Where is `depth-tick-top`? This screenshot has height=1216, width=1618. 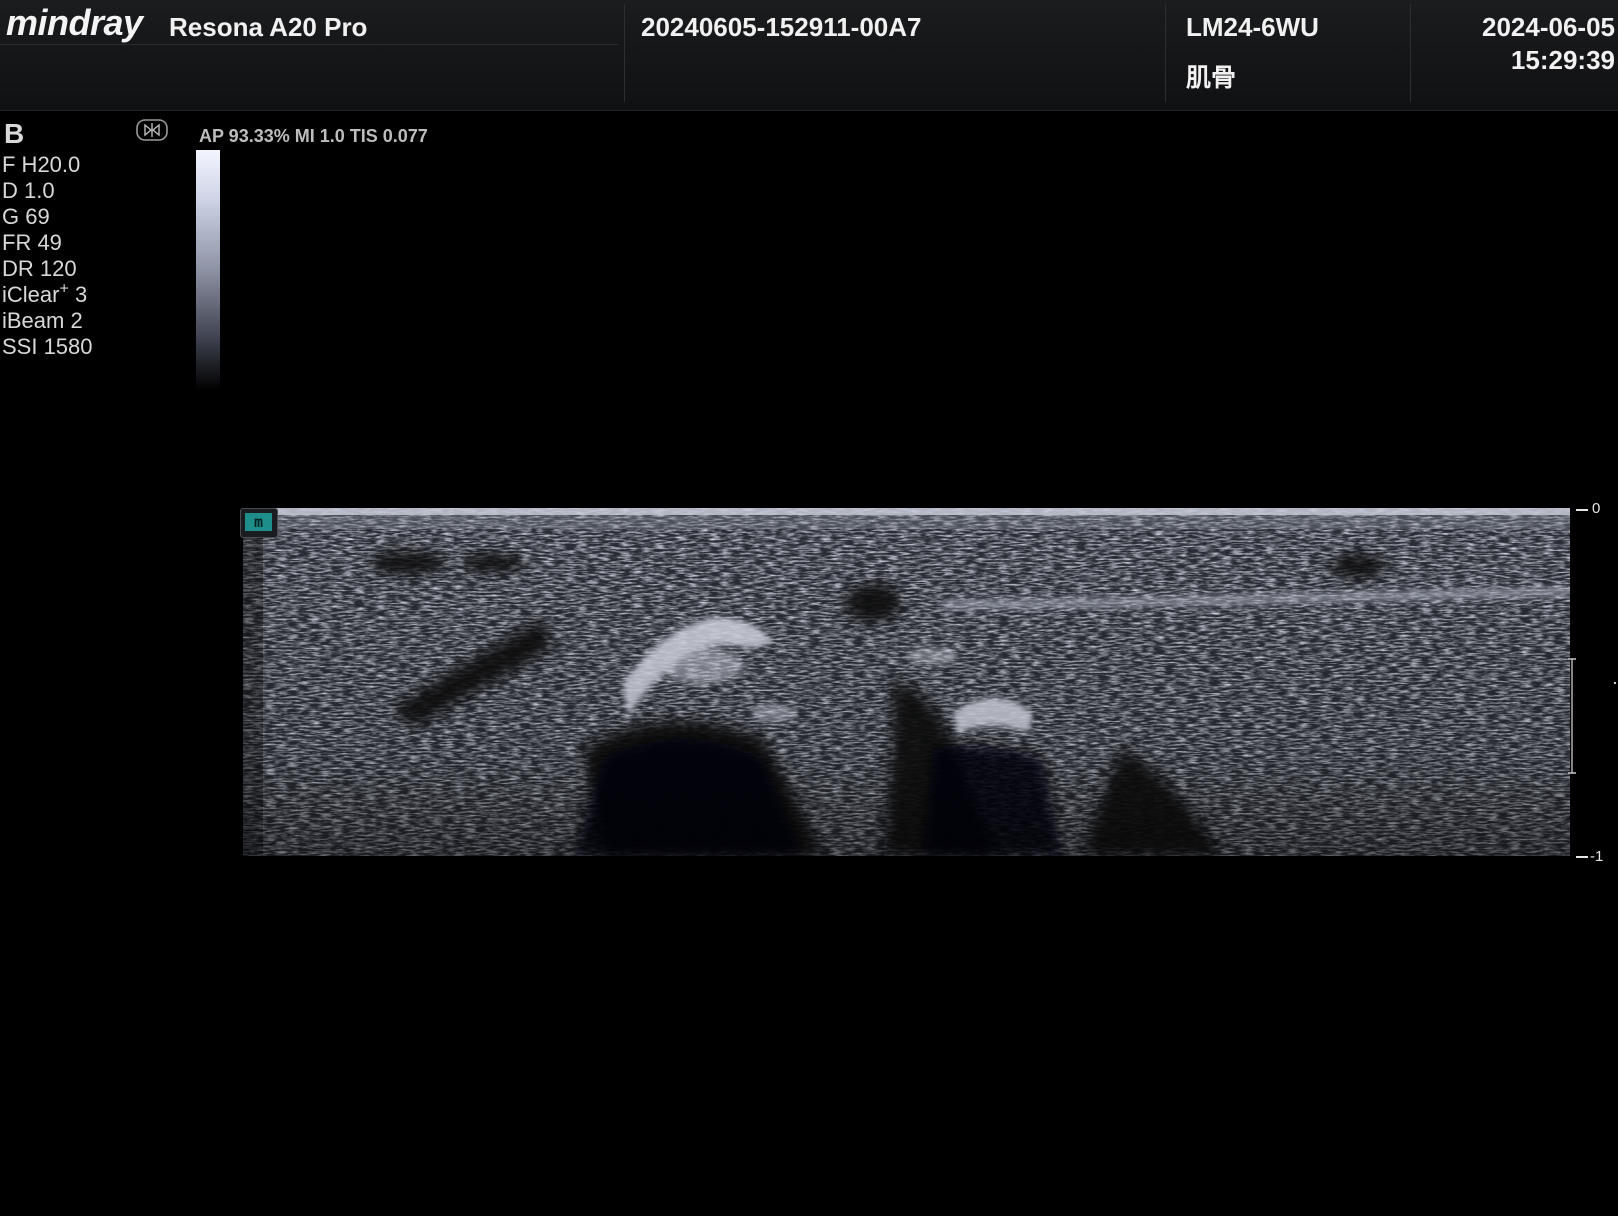 depth-tick-top is located at coordinates (1582, 510).